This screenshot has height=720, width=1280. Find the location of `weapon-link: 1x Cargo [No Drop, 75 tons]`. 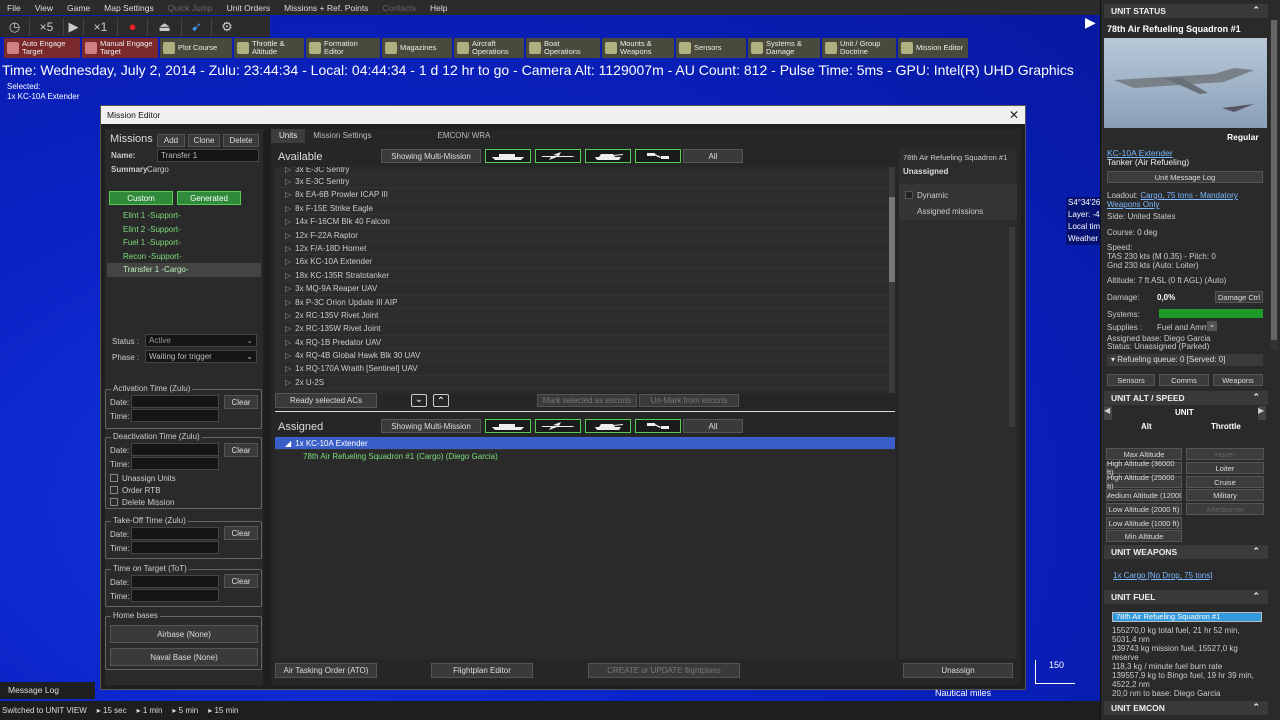

weapon-link: 1x Cargo [No Drop, 75 tons] is located at coordinates (1163, 575).